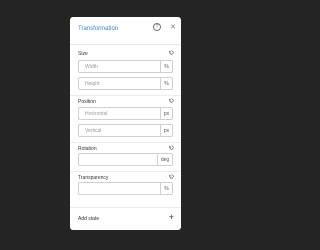 Image resolution: width=320 pixels, height=250 pixels. Describe the element at coordinates (125, 31) in the screenshot. I see `panel-header: Transformation ? ✕` at that location.